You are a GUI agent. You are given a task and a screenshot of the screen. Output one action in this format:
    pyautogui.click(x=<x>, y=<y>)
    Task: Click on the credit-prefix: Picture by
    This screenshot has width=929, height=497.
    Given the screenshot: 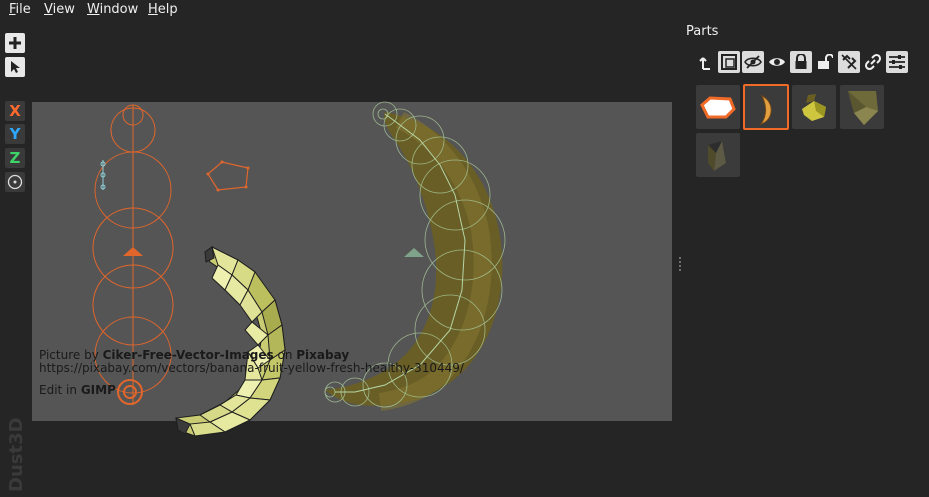 What is the action you would take?
    pyautogui.click(x=71, y=355)
    